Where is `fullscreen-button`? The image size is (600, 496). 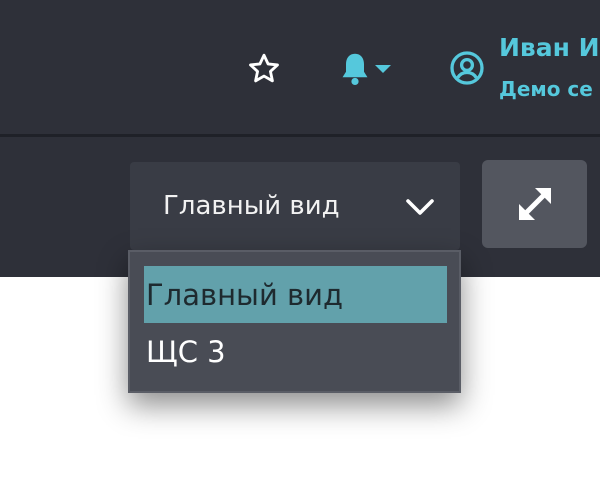 fullscreen-button is located at coordinates (534, 204).